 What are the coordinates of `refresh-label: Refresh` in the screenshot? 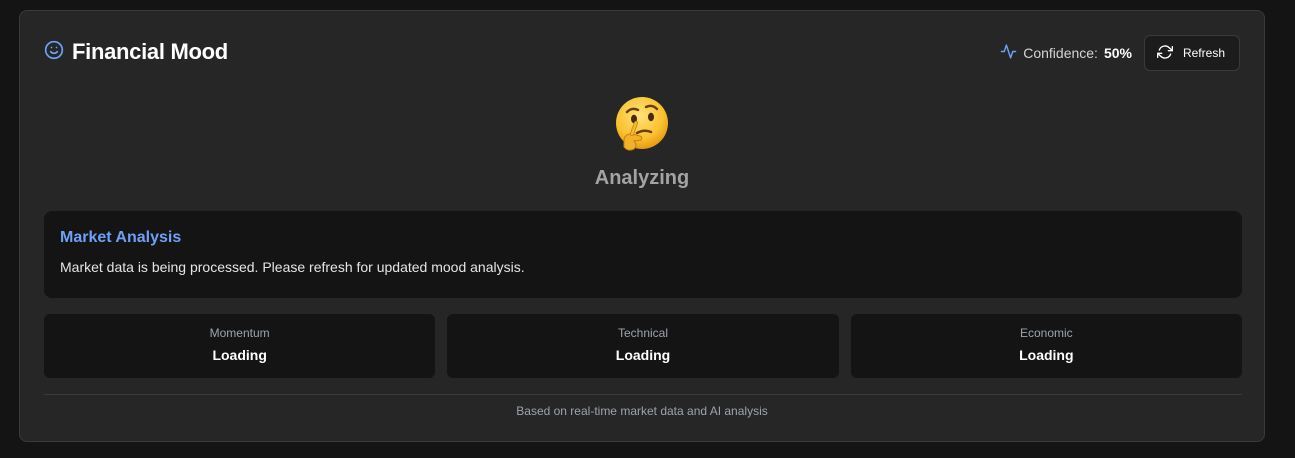 It's located at (1203, 53).